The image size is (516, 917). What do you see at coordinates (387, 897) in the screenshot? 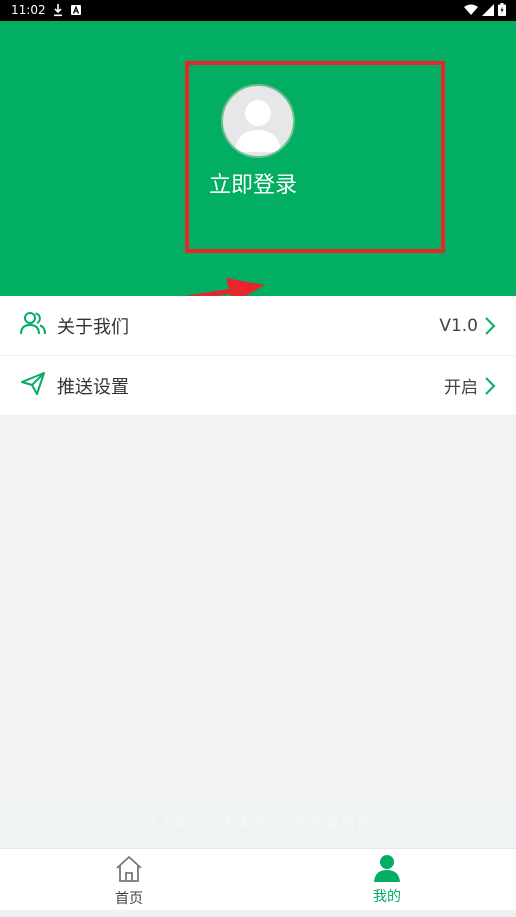
I see `nav-label-mine: 我的` at bounding box center [387, 897].